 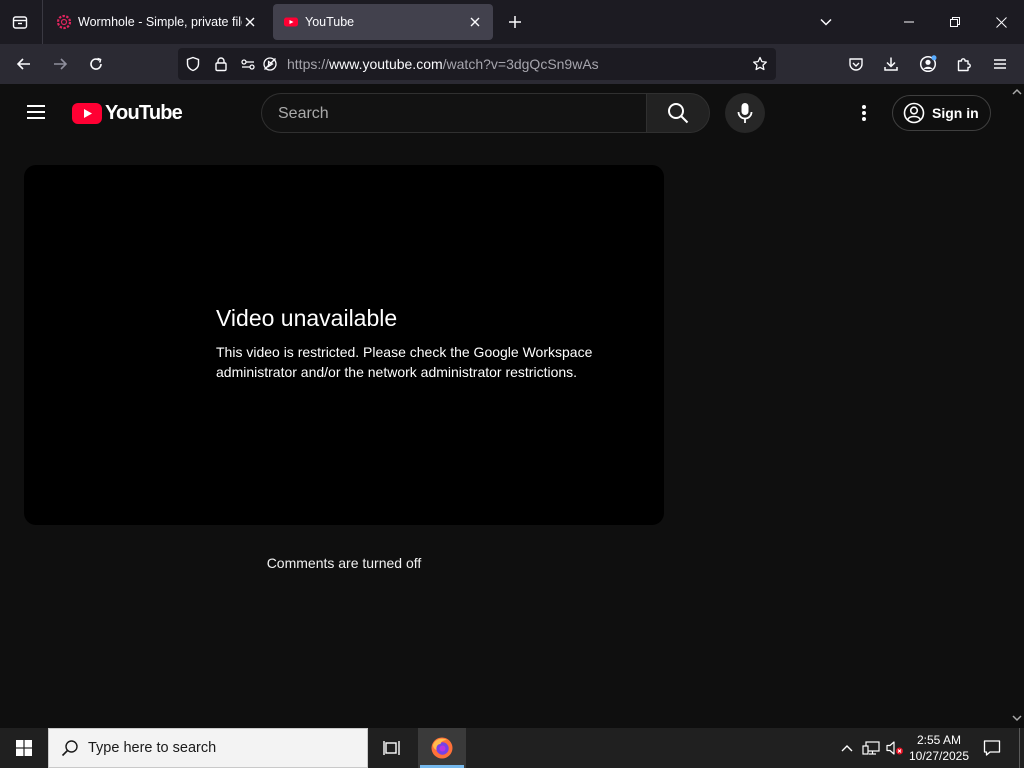 I want to click on reload-button, so click(x=96, y=64).